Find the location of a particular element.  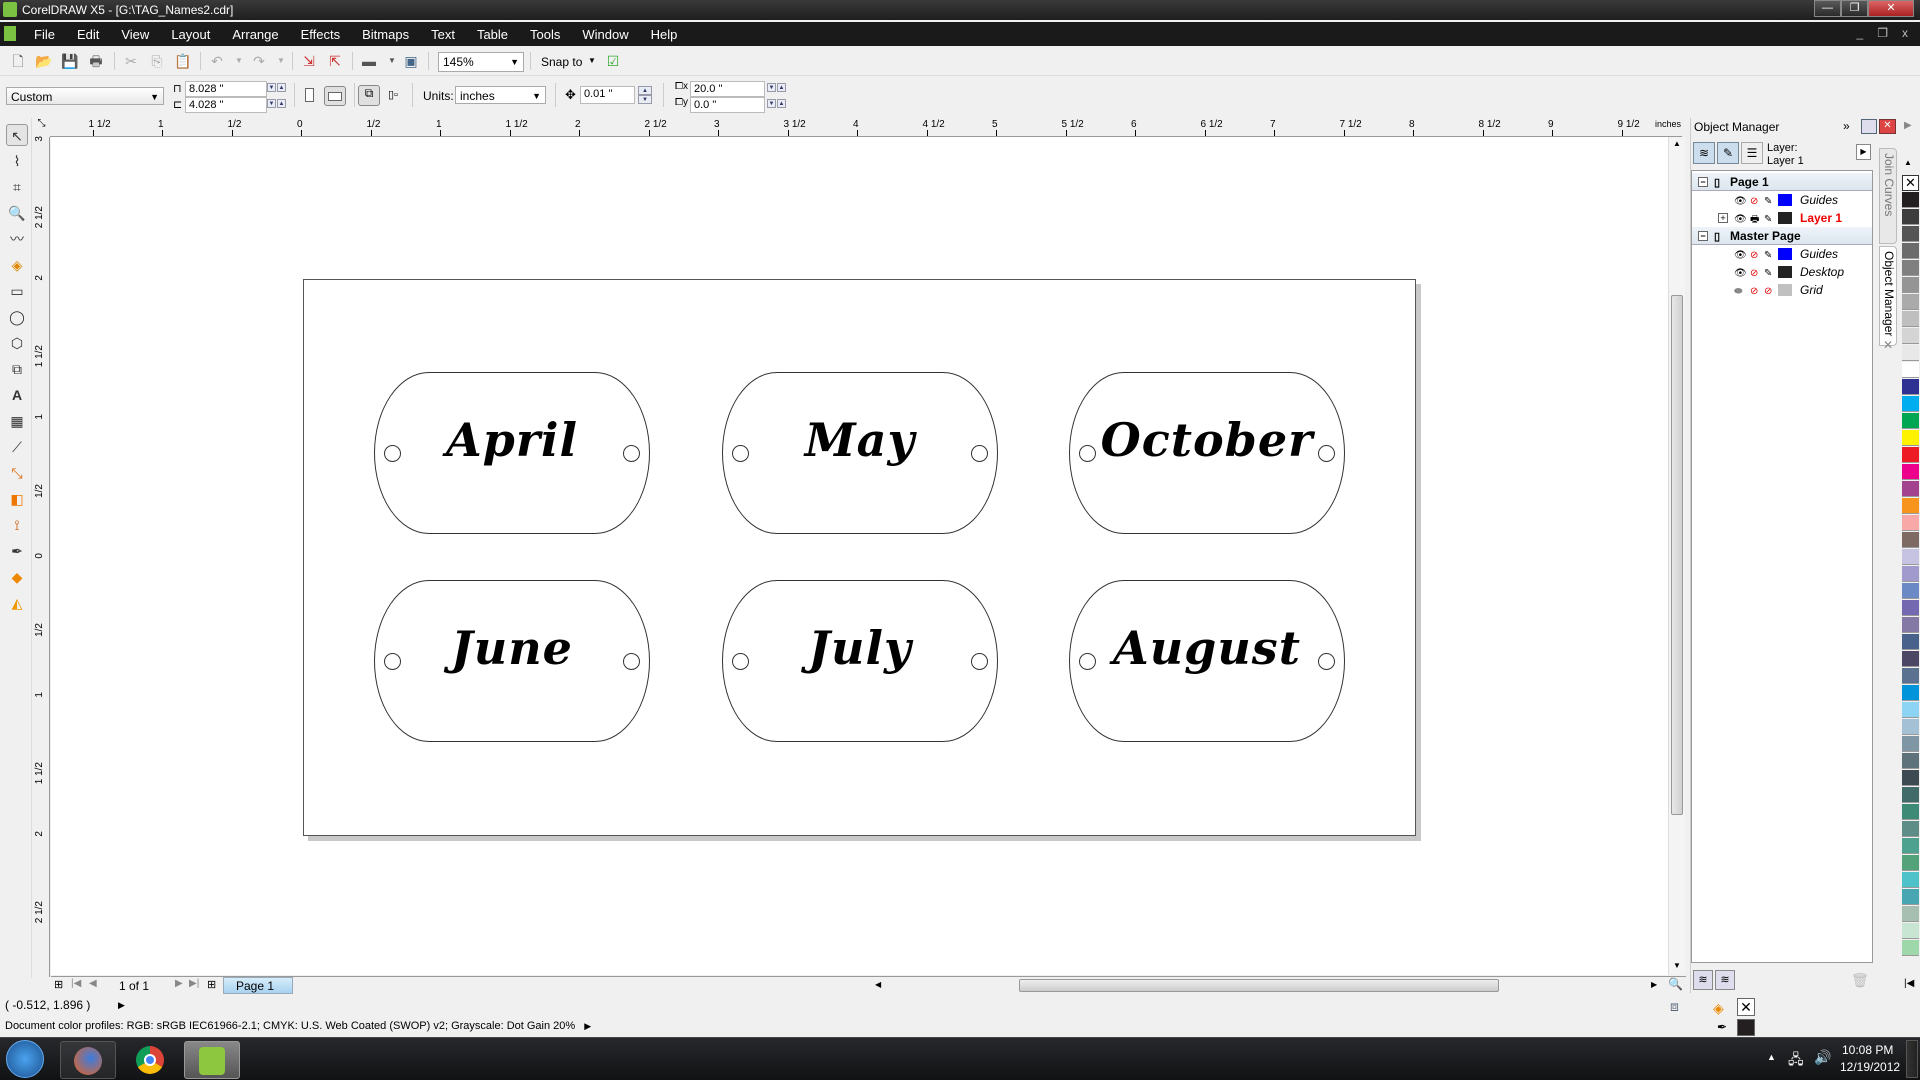

show-desktop-button is located at coordinates (1912, 1059).